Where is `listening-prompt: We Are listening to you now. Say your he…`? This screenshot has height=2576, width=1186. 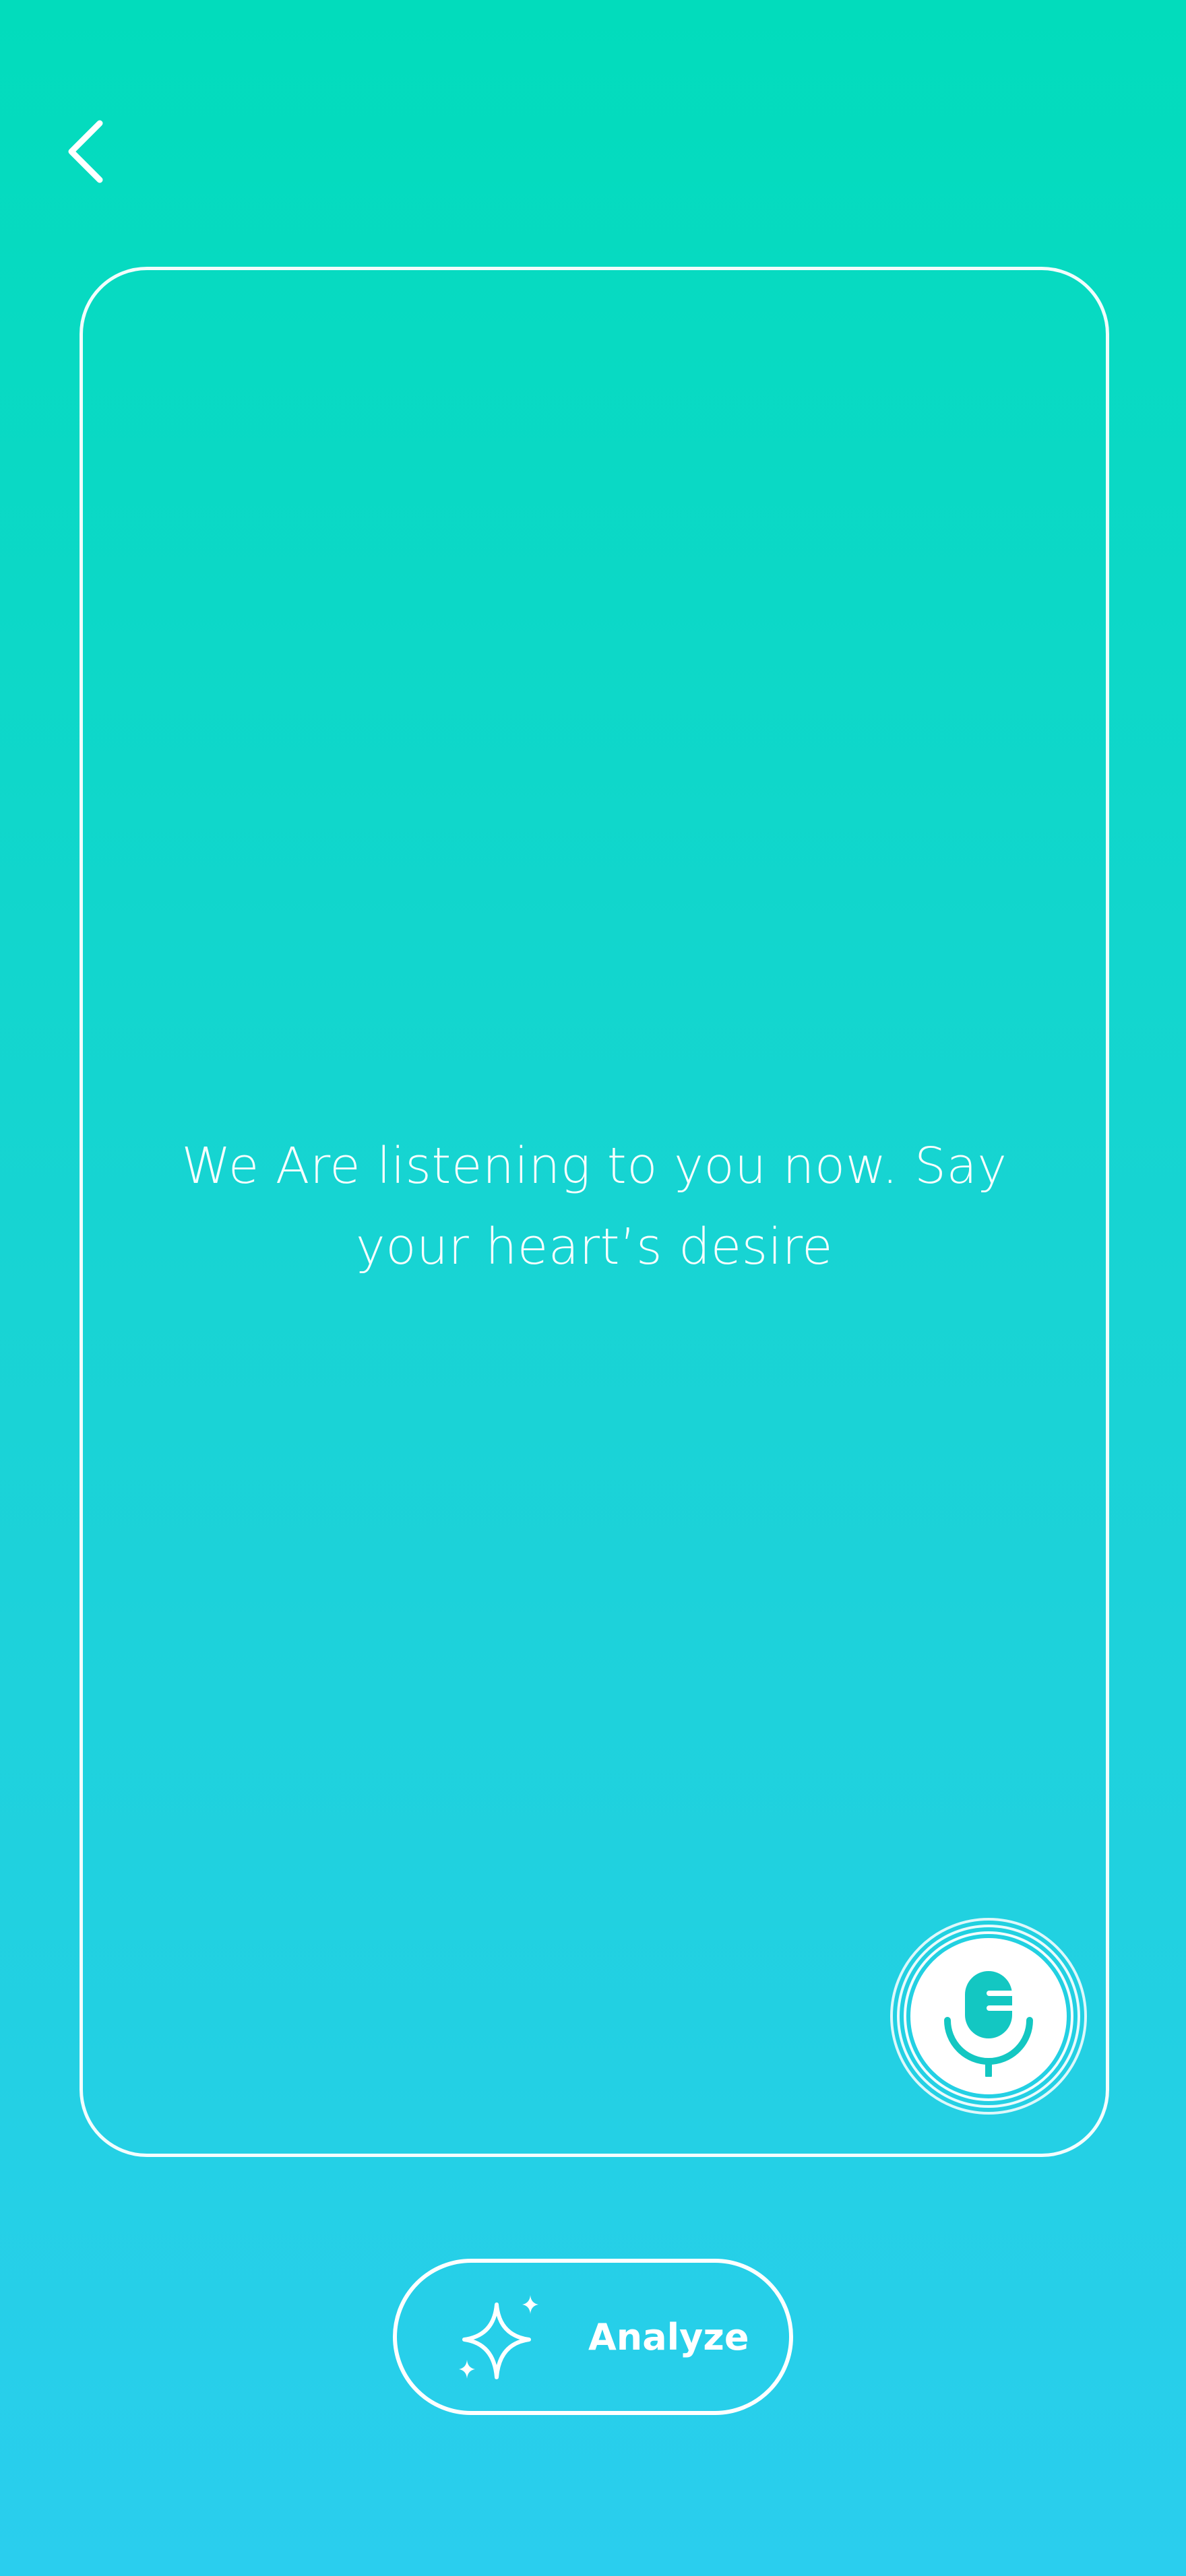 listening-prompt: We Are listening to you now. Say your he… is located at coordinates (594, 1206).